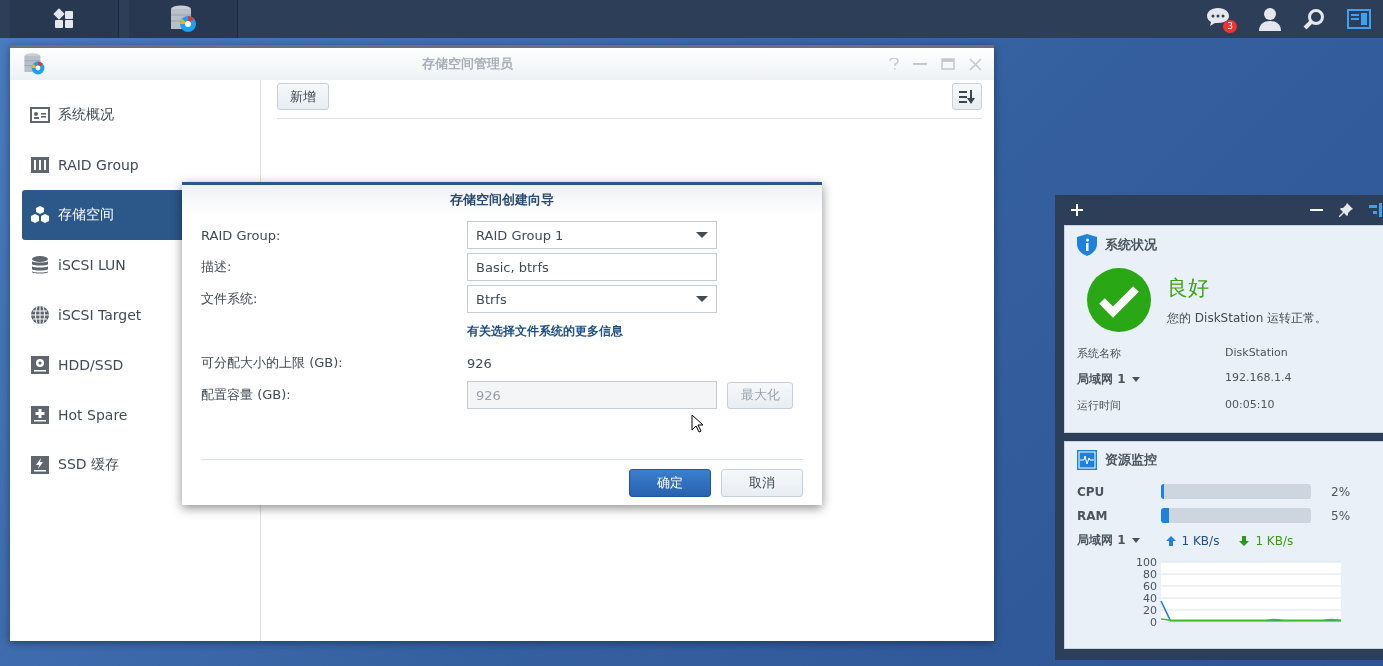  I want to click on dropdown-field: Btrfs, so click(592, 299).